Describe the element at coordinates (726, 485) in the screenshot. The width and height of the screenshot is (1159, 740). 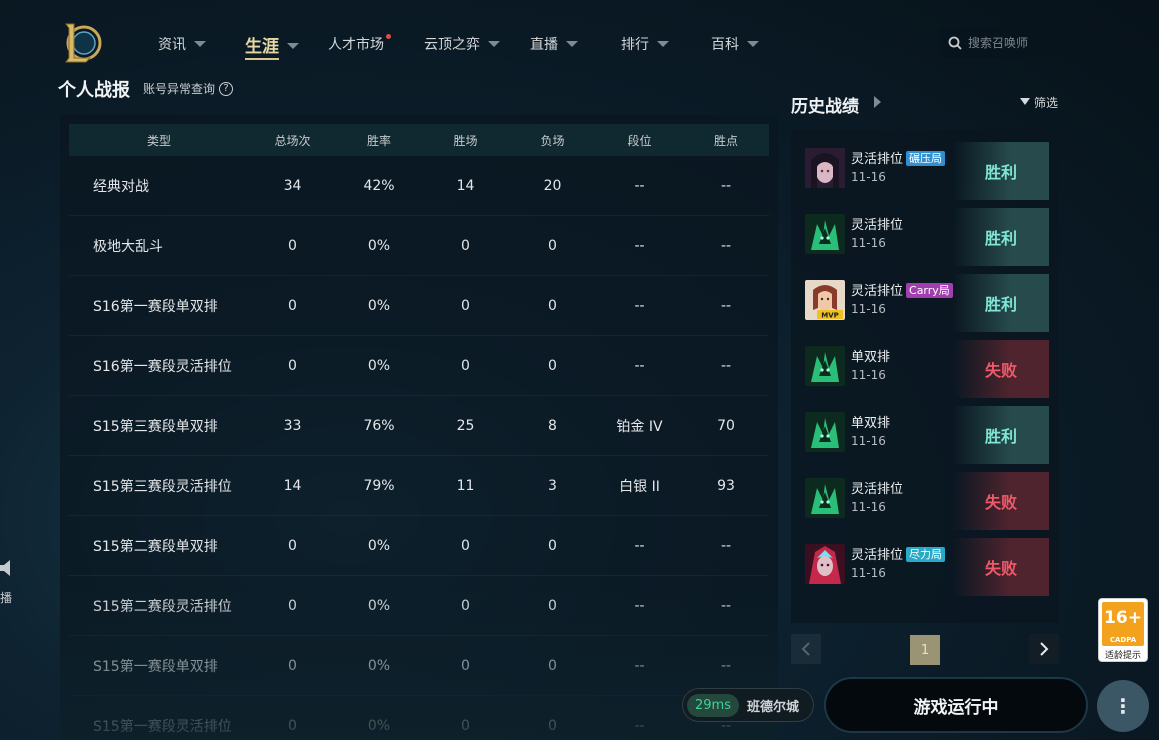
I see `stat-cell: 93` at that location.